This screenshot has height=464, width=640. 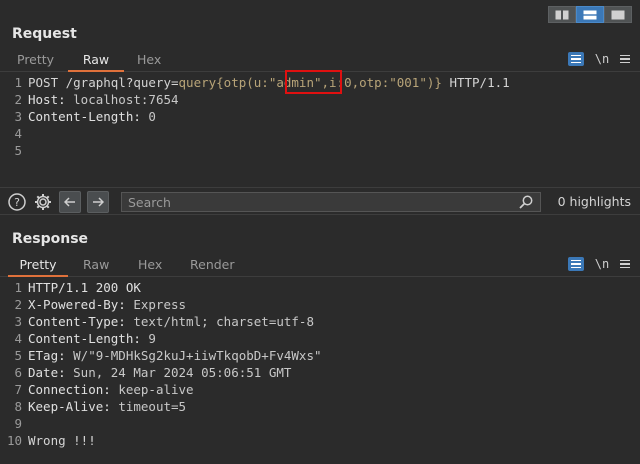 What do you see at coordinates (320, 406) in the screenshot?
I see `editor-line: 8 Keep-Alive: timeout=5` at bounding box center [320, 406].